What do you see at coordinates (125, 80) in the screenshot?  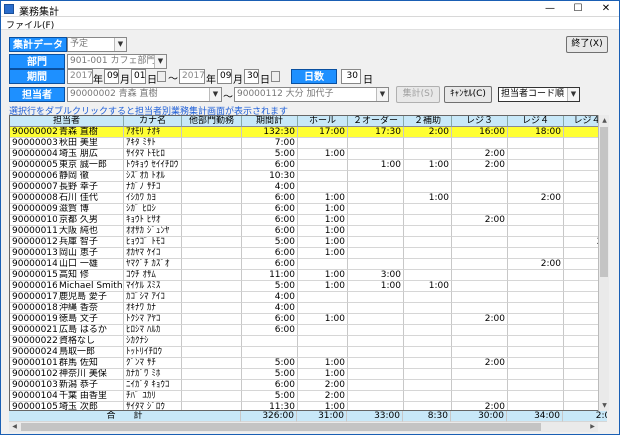 I see `month-char: 月` at bounding box center [125, 80].